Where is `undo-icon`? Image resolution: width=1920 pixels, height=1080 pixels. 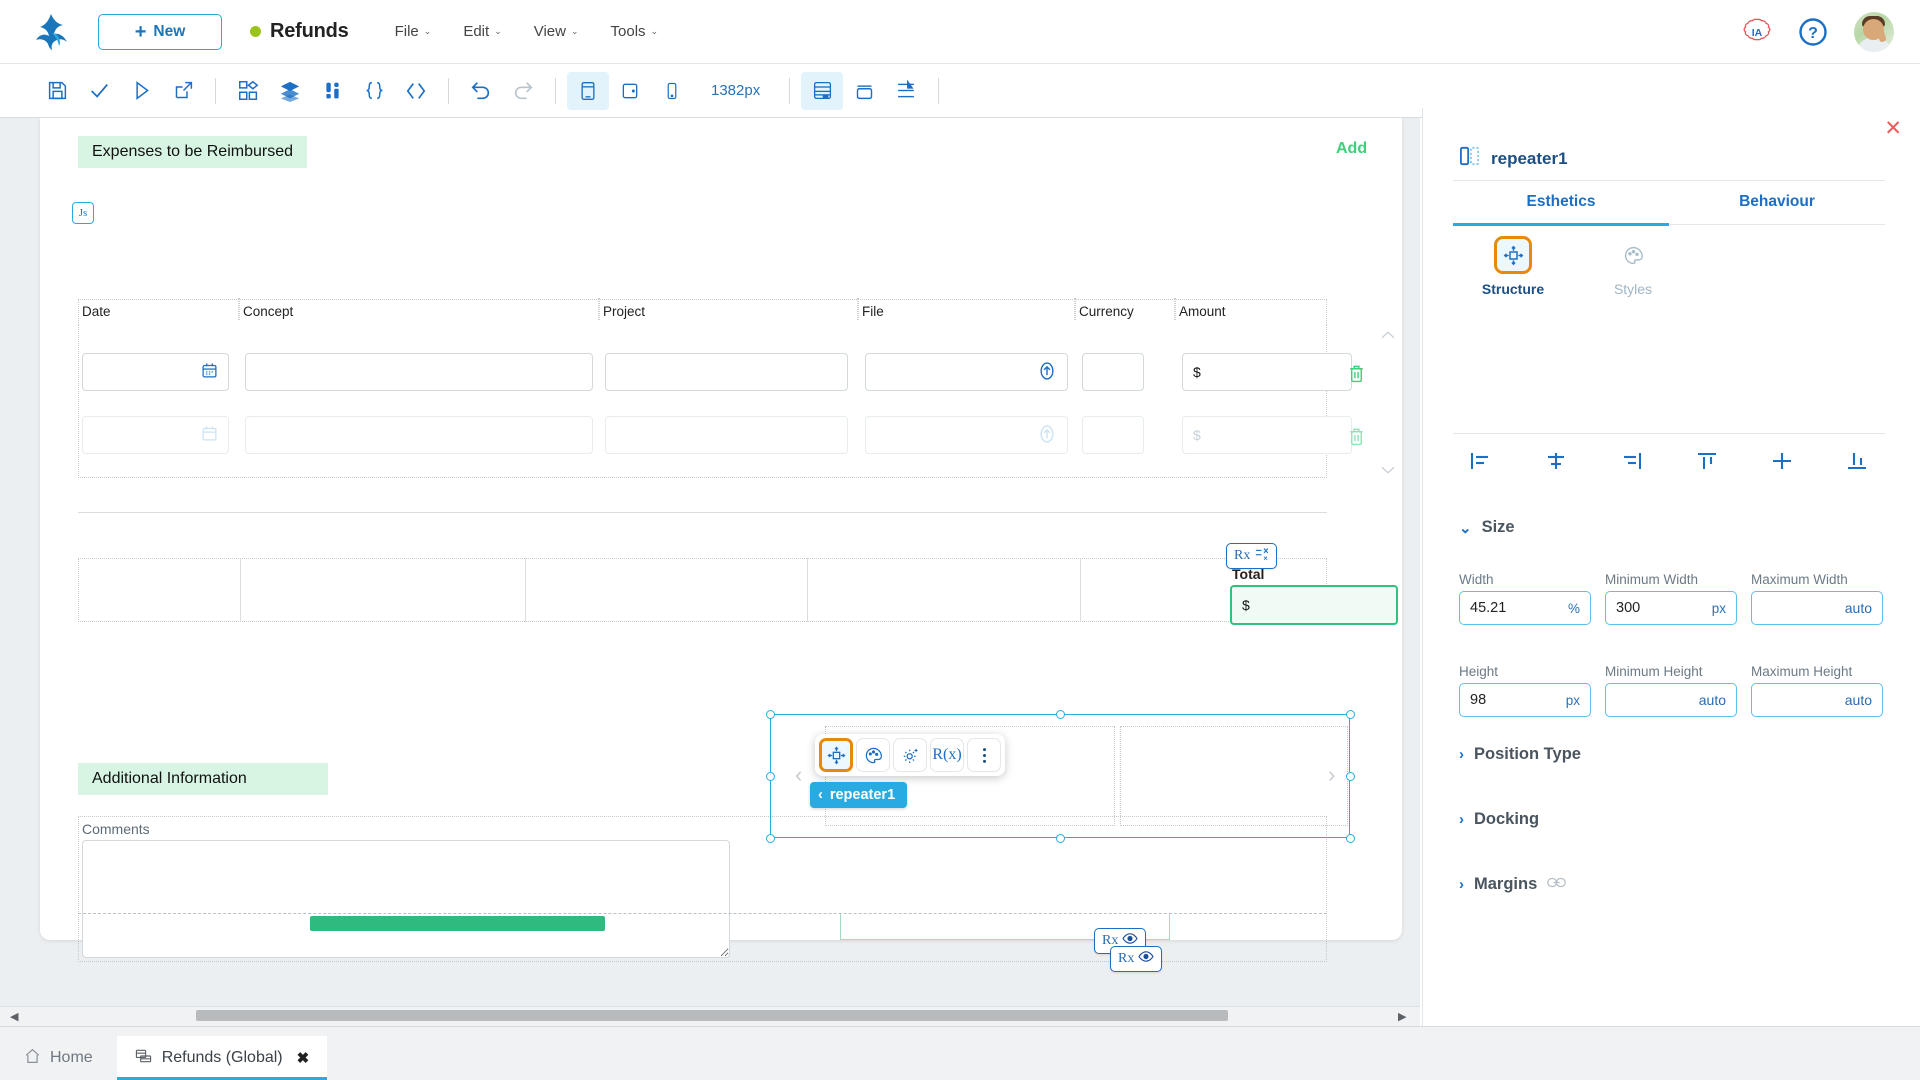
undo-icon is located at coordinates (481, 91).